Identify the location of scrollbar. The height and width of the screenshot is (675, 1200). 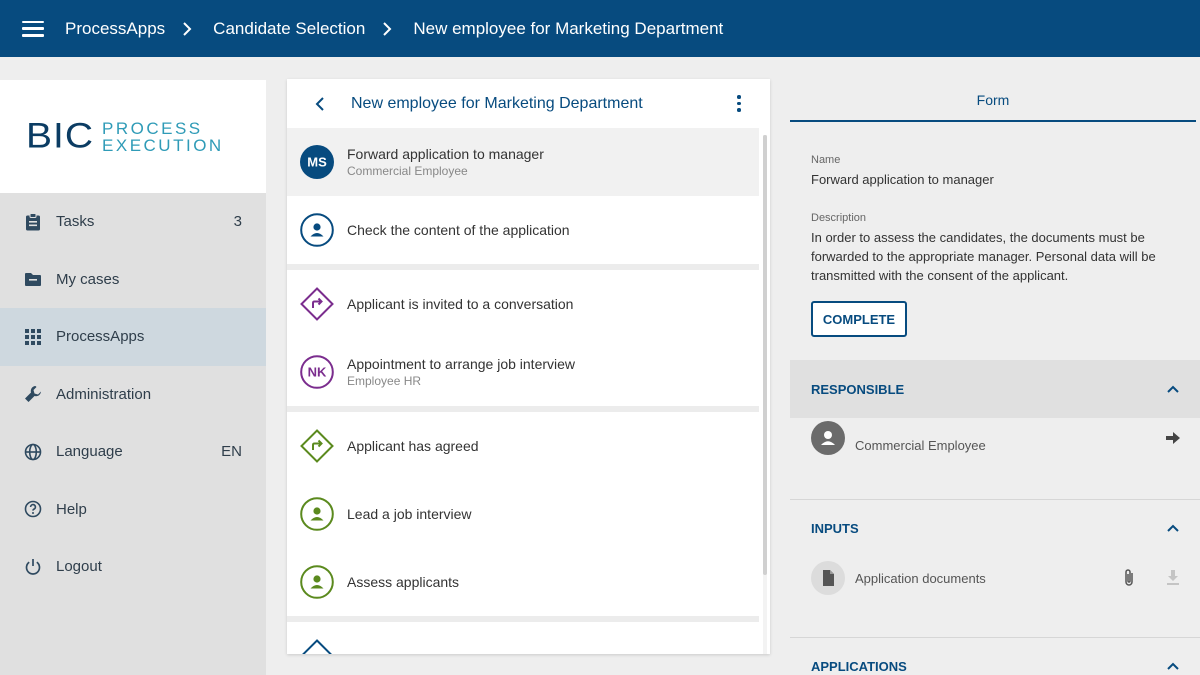
(765, 394).